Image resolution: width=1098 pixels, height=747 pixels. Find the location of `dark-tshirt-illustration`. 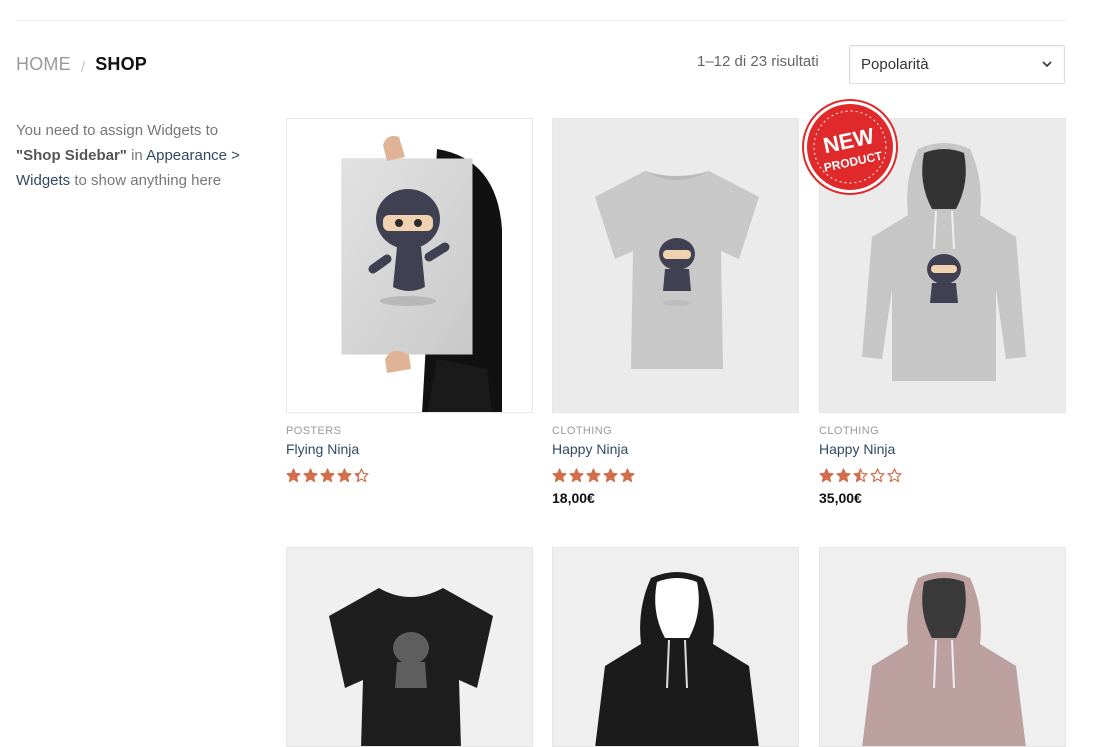

dark-tshirt-illustration is located at coordinates (409, 647).